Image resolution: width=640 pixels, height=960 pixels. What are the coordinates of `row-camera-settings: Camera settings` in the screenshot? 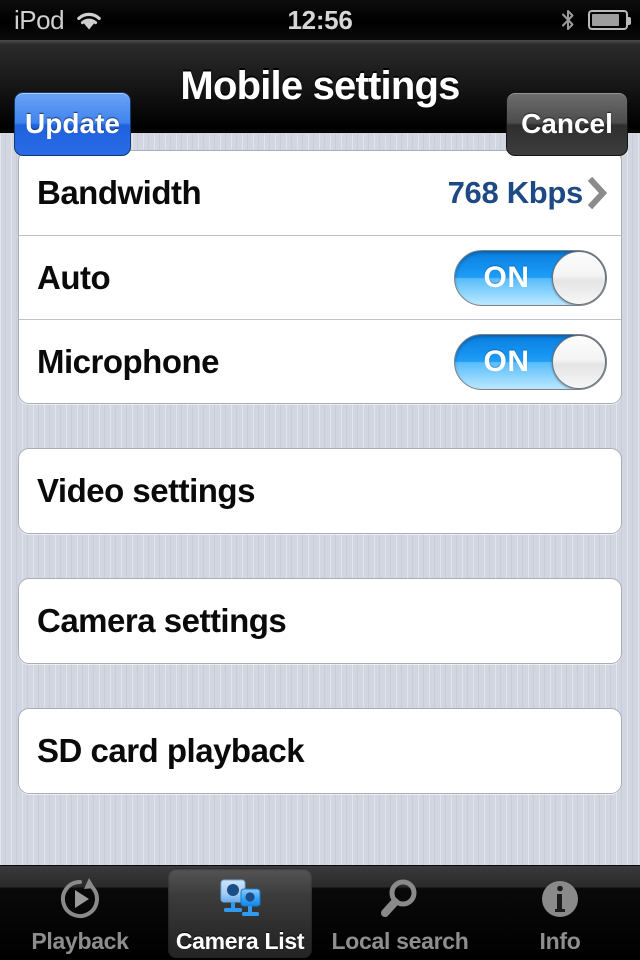 It's located at (320, 621).